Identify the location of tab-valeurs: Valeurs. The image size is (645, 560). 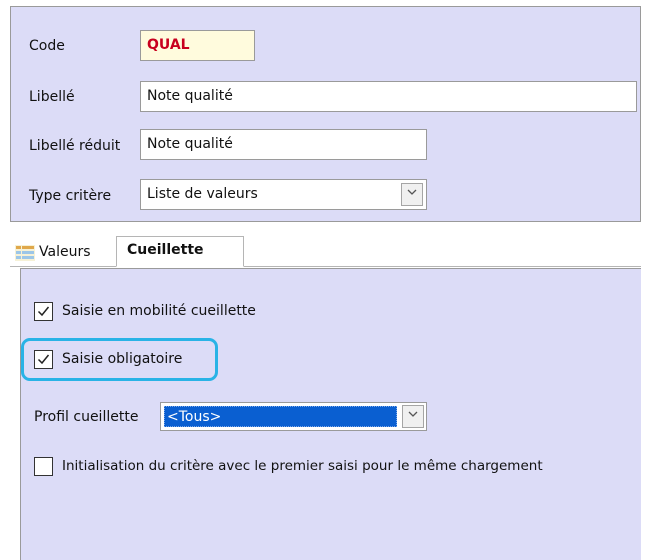
(53, 252).